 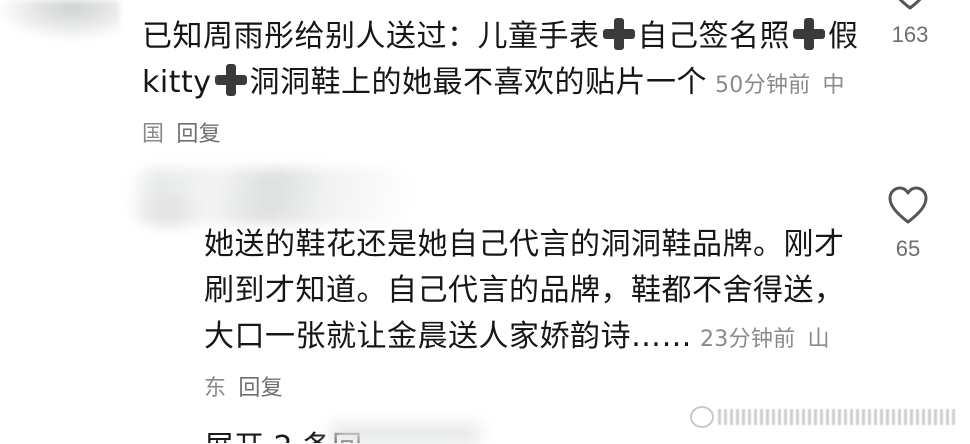 I want to click on like-button: 163, so click(x=910, y=24).